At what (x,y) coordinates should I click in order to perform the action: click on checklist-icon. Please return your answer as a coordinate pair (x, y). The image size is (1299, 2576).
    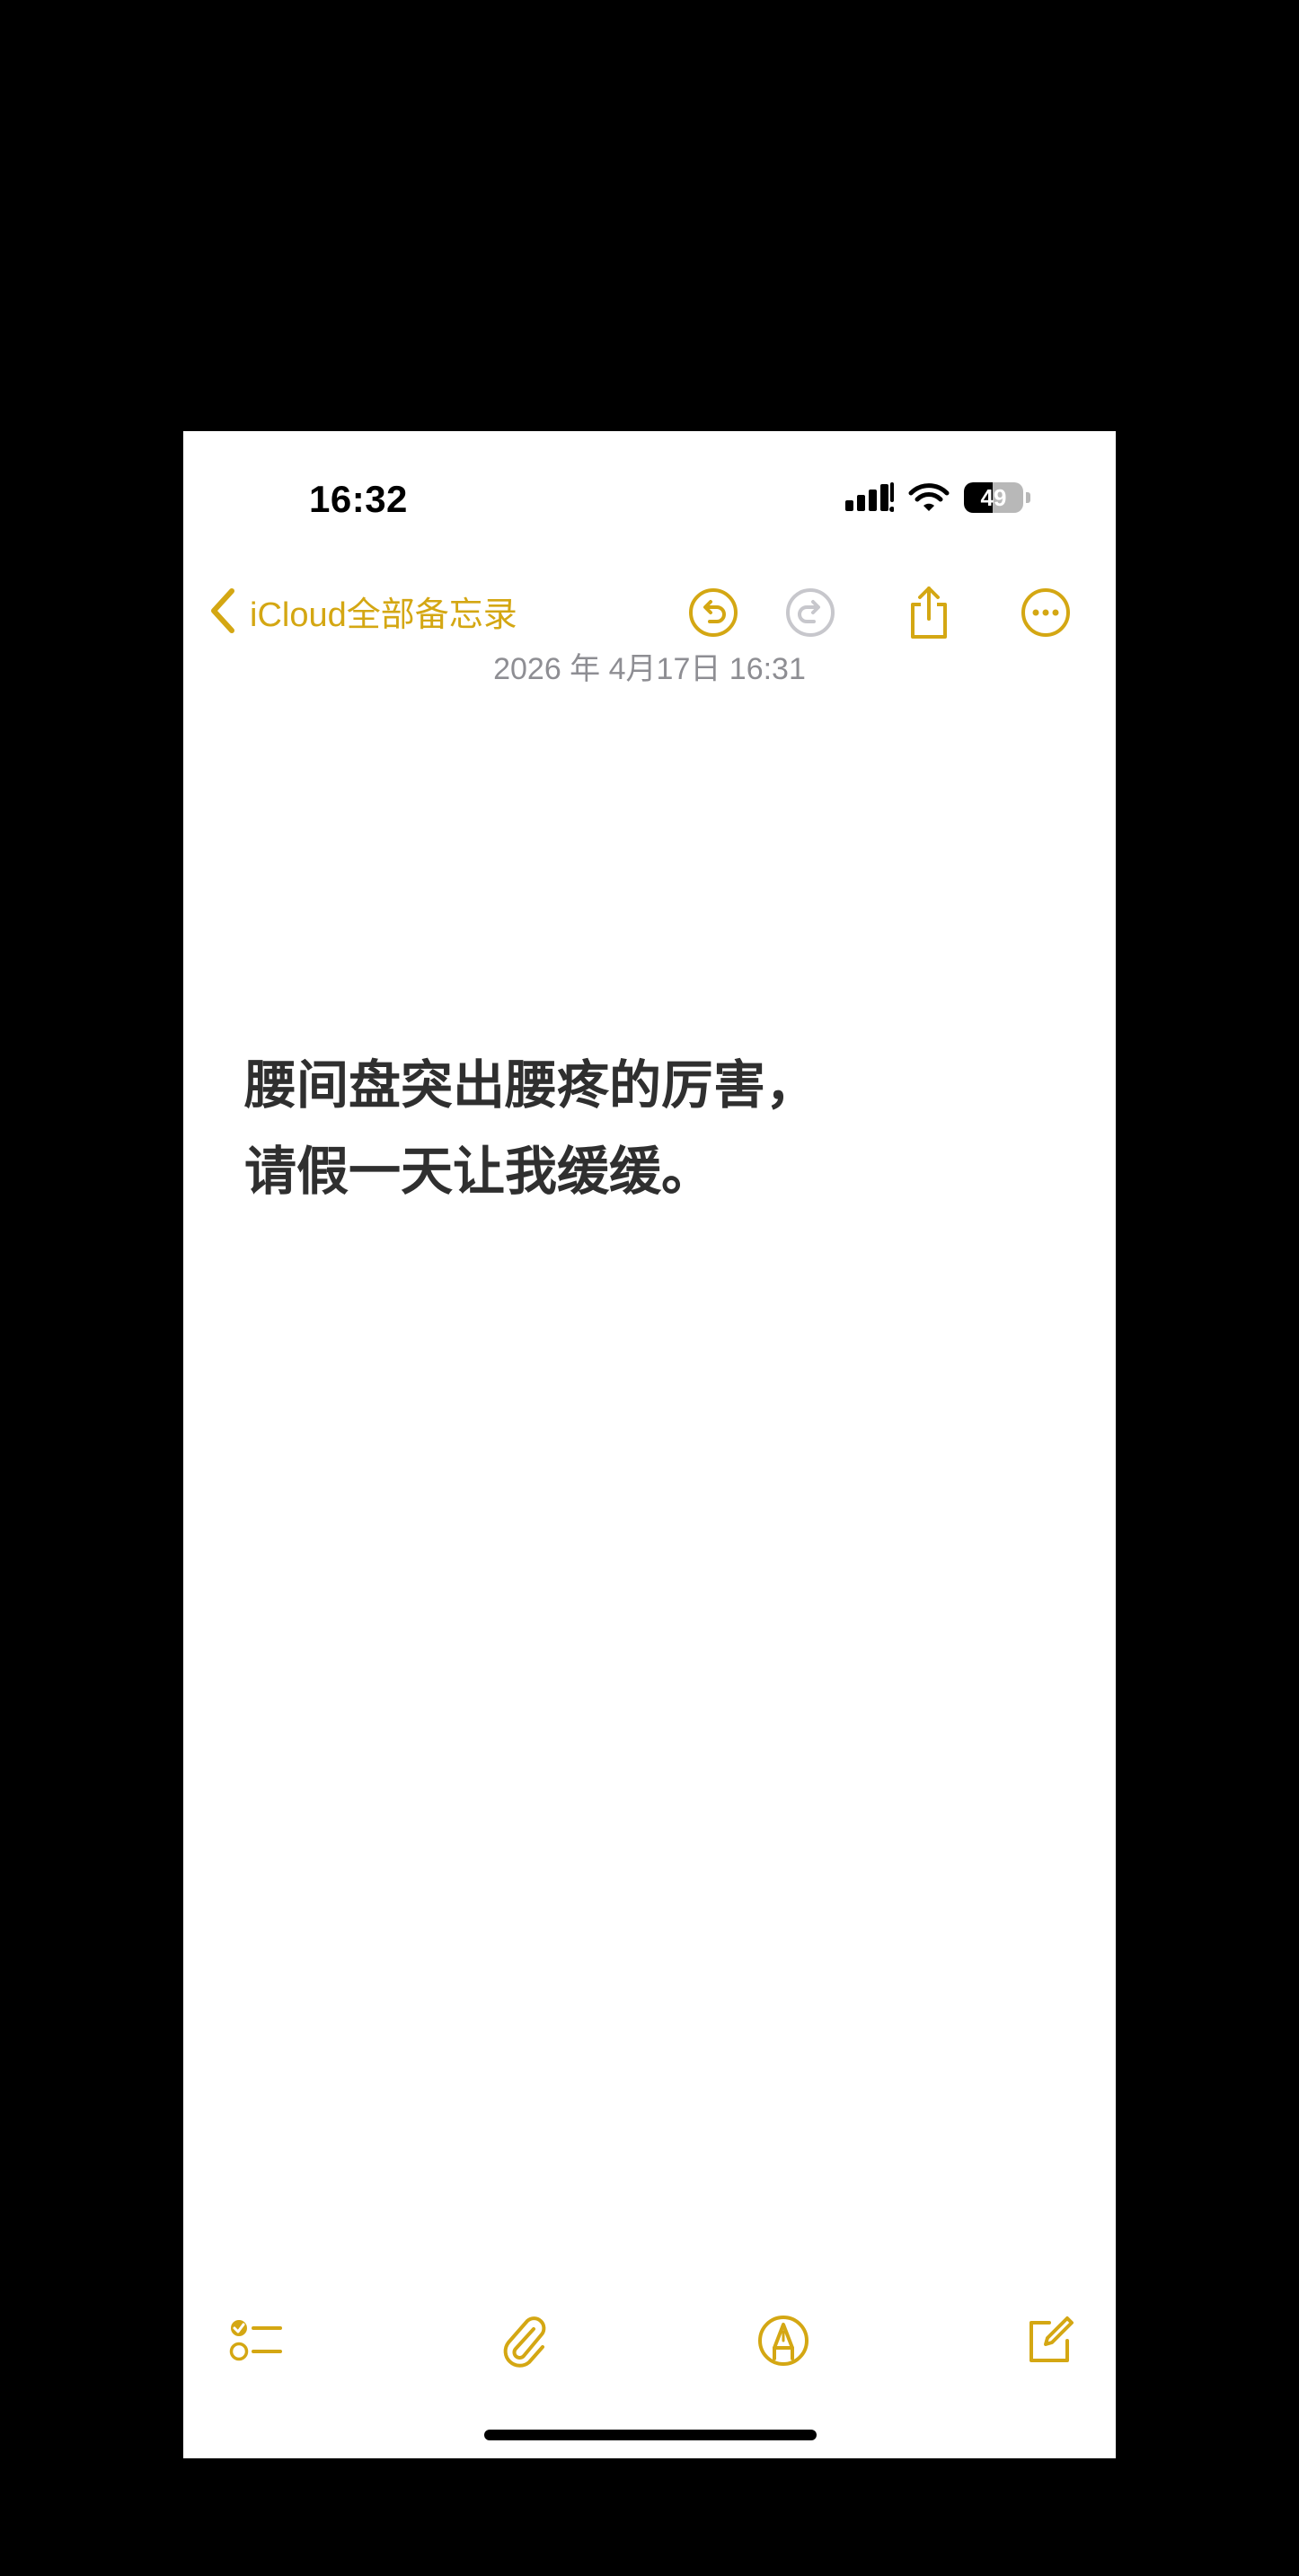
    Looking at the image, I should click on (255, 2340).